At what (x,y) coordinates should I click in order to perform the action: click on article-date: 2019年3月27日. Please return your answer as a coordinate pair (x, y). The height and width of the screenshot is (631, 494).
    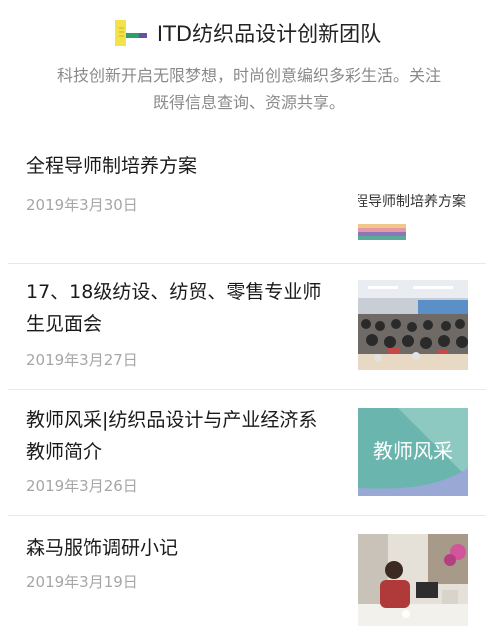
    Looking at the image, I should click on (82, 360).